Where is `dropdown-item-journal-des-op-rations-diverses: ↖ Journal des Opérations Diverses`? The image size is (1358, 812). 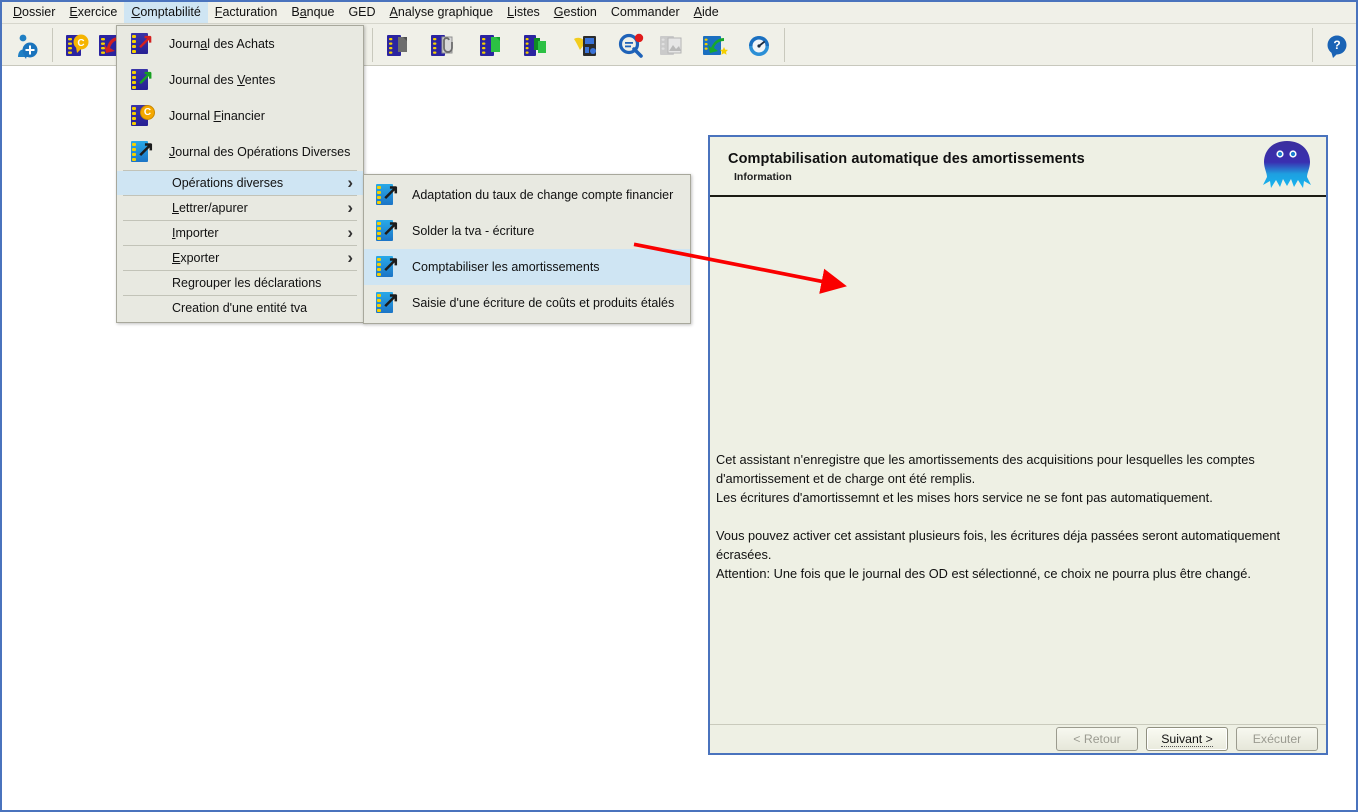
dropdown-item-journal-des-op-rations-diverses: ↖ Journal des Opérations Diverses is located at coordinates (240, 152).